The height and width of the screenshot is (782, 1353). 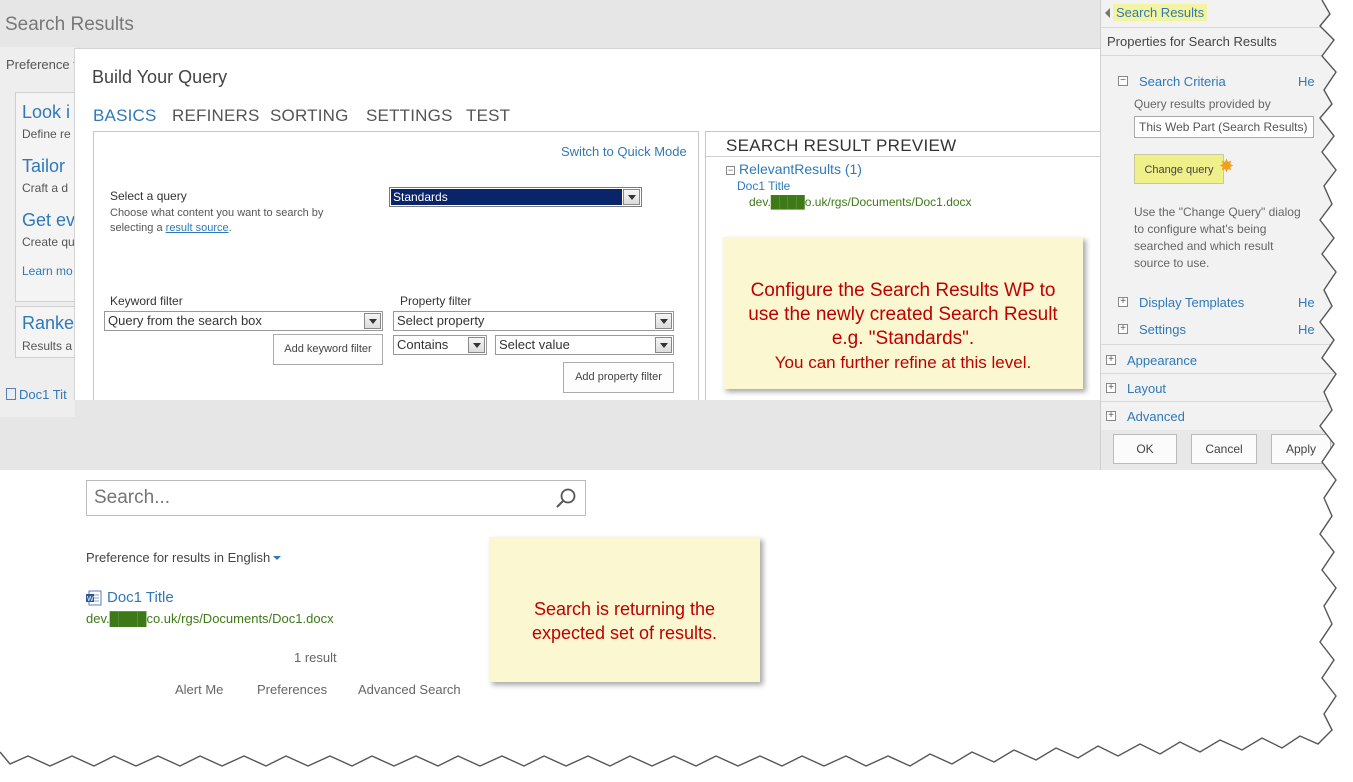 I want to click on note-line: You can further refine at this level., so click(x=903, y=362).